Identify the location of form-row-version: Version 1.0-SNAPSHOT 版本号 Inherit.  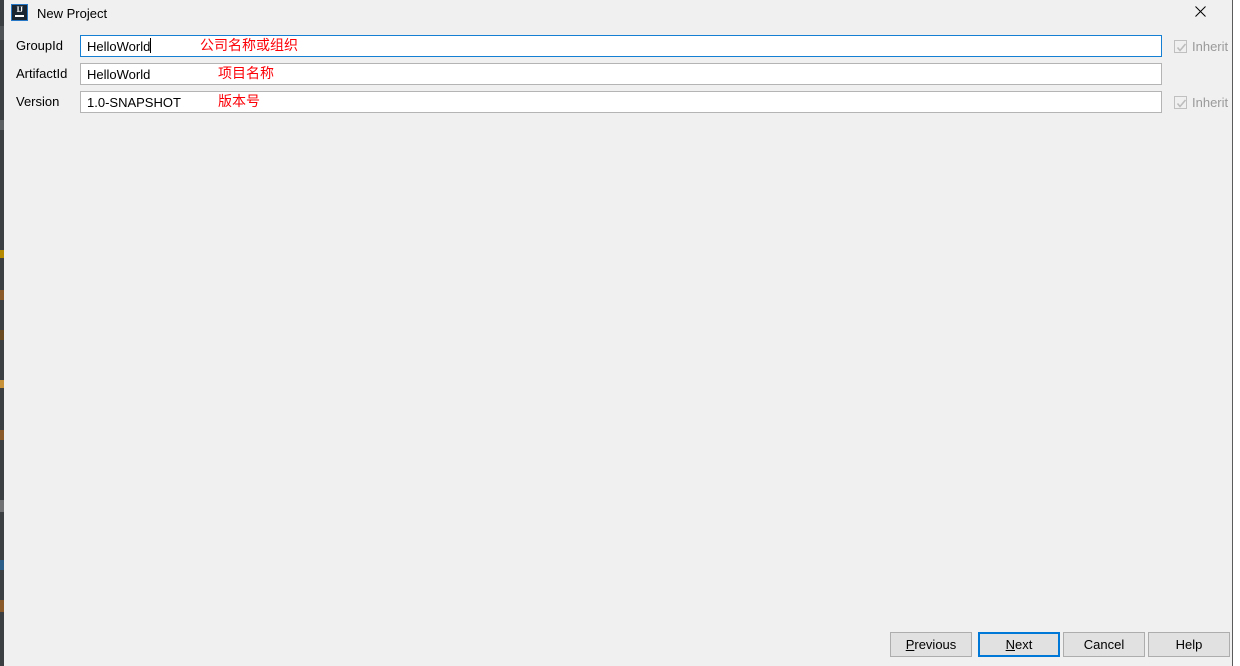
(618, 102).